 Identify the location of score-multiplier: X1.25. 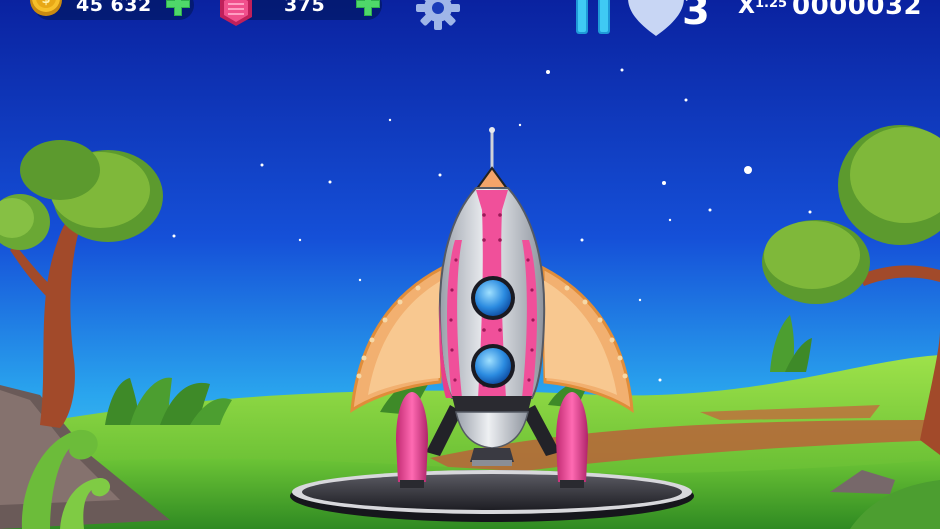
(762, 9).